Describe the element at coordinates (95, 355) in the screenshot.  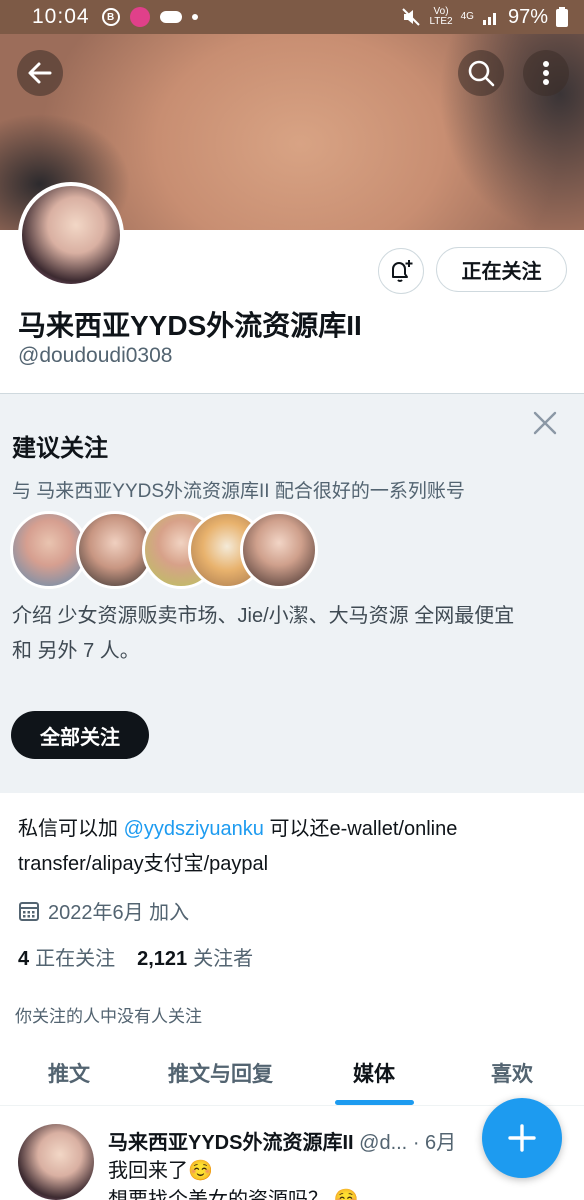
I see `profile-handle: @doudoudi0308` at that location.